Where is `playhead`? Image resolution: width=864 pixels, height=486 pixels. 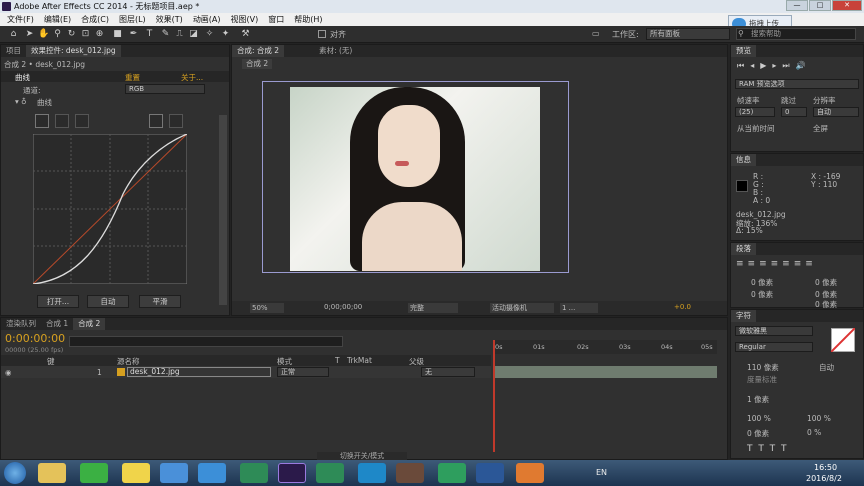 playhead is located at coordinates (494, 396).